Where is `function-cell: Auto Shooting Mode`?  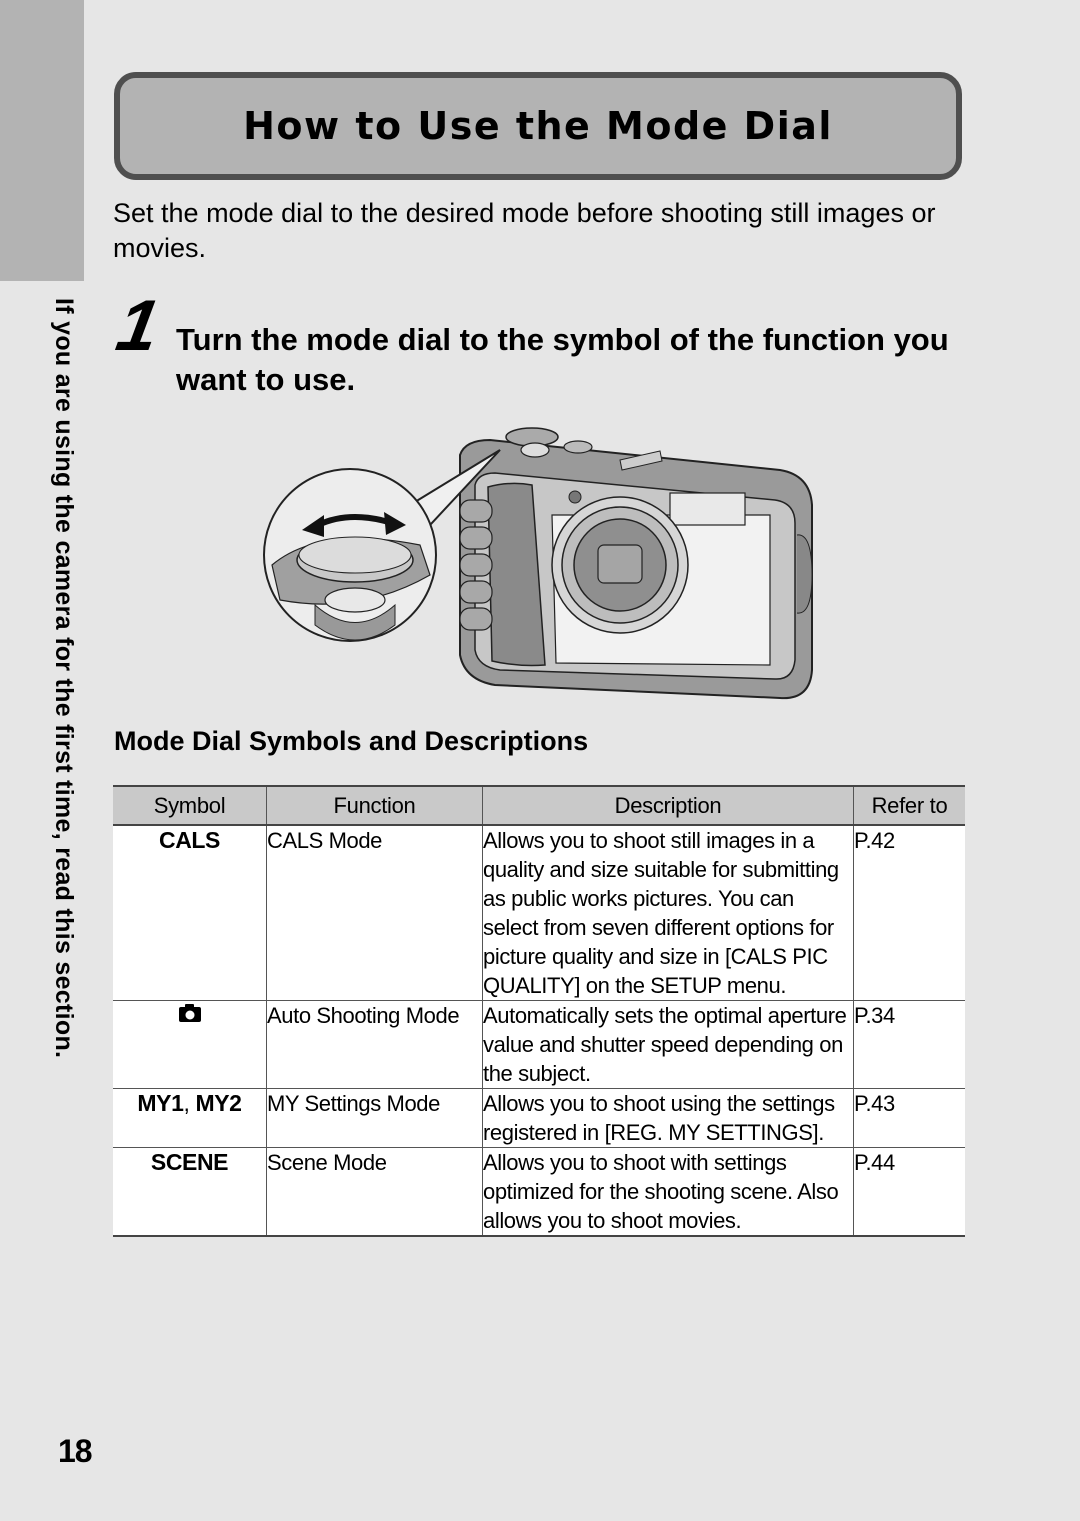
function-cell: Auto Shooting Mode is located at coordinates (374, 1044).